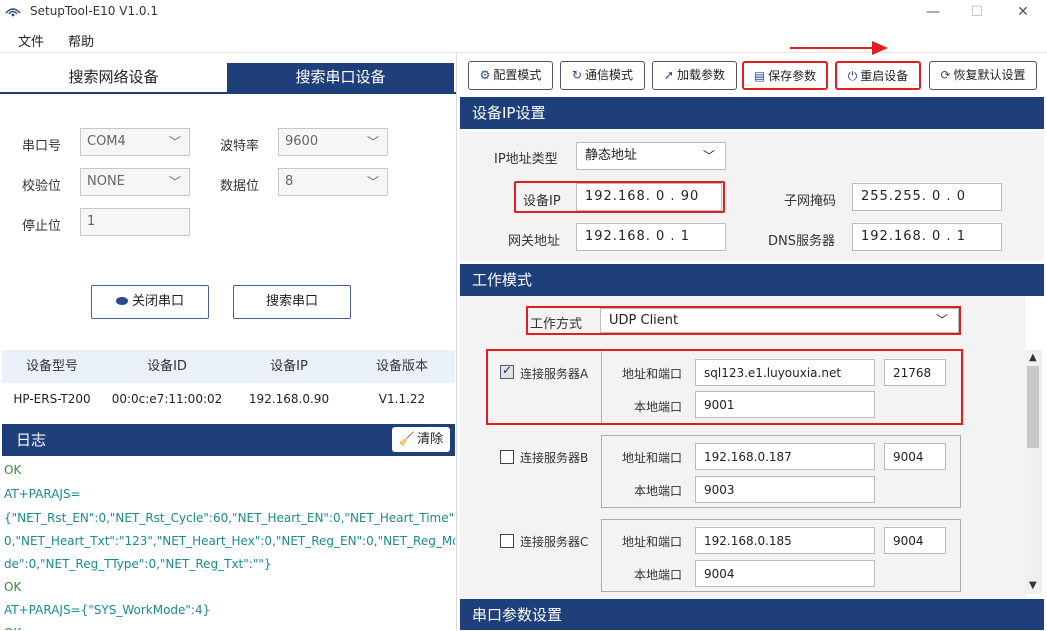 The width and height of the screenshot is (1047, 631). What do you see at coordinates (785, 489) in the screenshot?
I see `server-b-local-port-input: 9003` at bounding box center [785, 489].